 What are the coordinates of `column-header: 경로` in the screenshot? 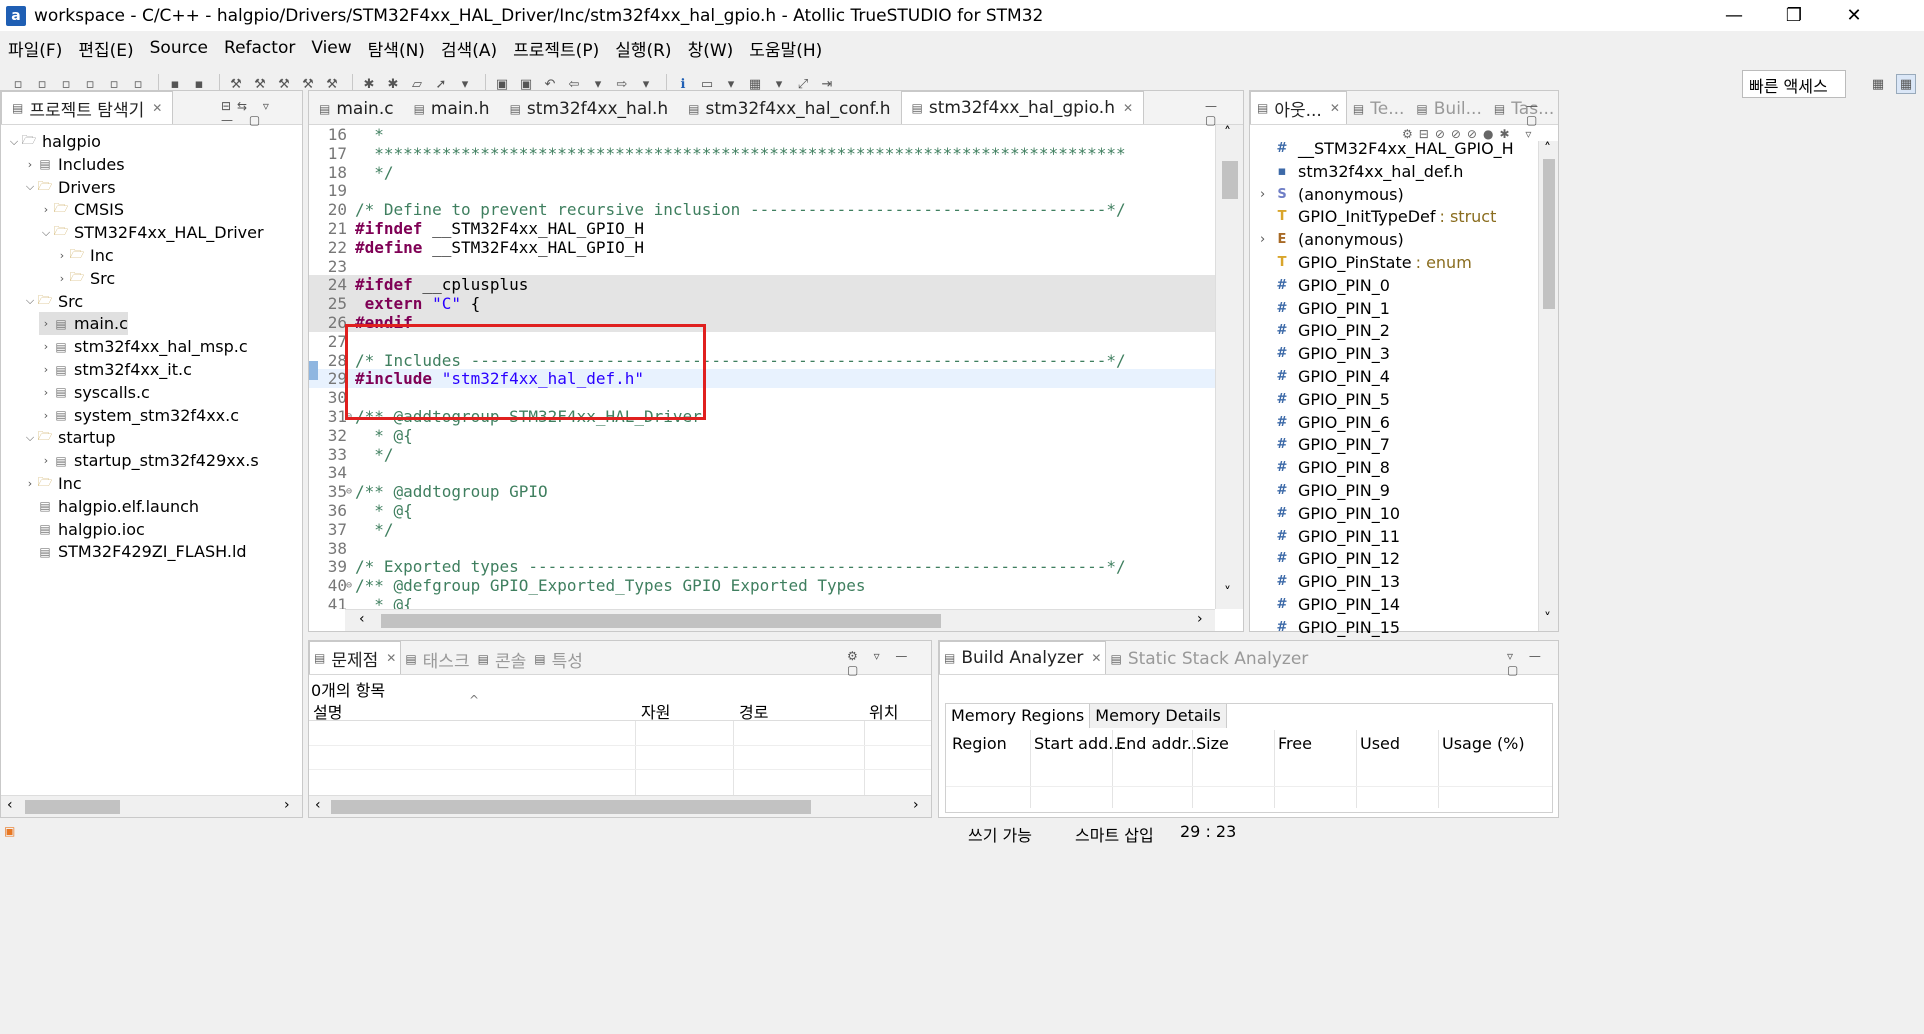 It's located at (753, 711).